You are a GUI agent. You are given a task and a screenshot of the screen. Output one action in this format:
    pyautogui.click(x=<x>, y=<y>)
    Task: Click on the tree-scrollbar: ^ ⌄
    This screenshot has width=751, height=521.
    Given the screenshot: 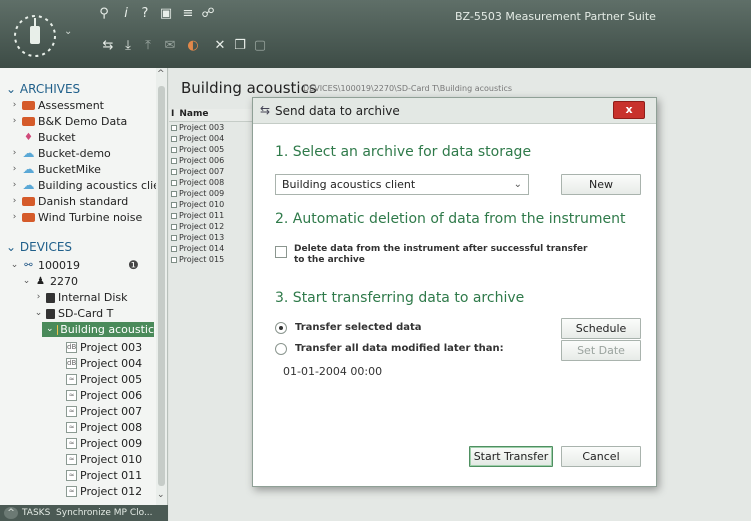 What is the action you would take?
    pyautogui.click(x=161, y=286)
    